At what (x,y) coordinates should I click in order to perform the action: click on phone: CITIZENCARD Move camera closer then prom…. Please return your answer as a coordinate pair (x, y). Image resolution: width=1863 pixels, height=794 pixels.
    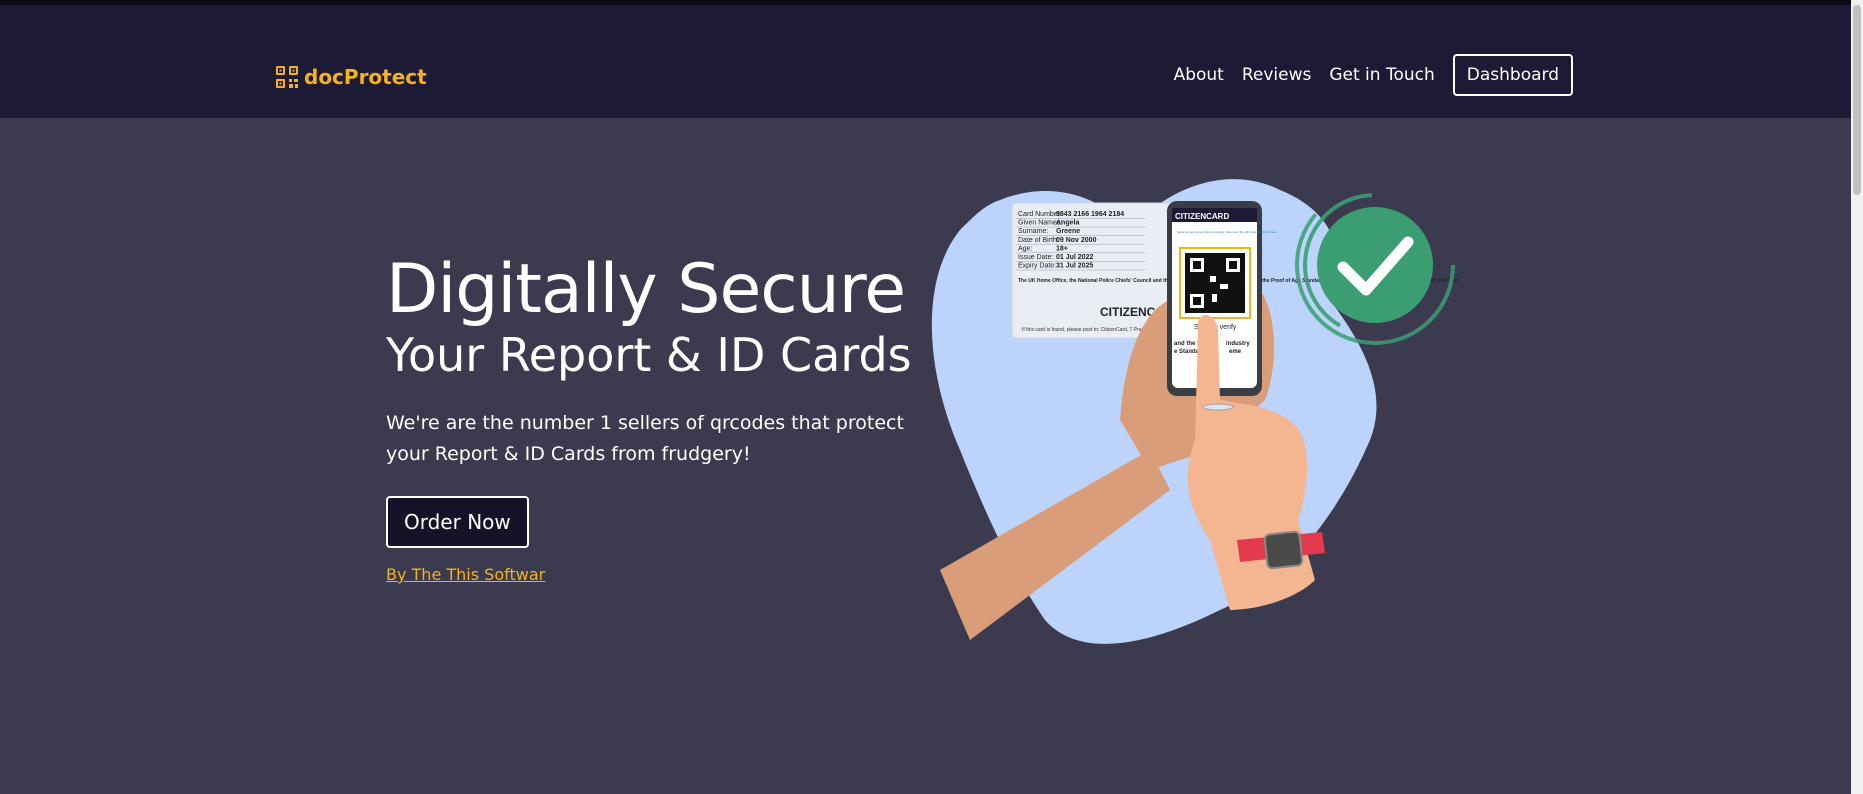
    Looking at the image, I should click on (1222, 298).